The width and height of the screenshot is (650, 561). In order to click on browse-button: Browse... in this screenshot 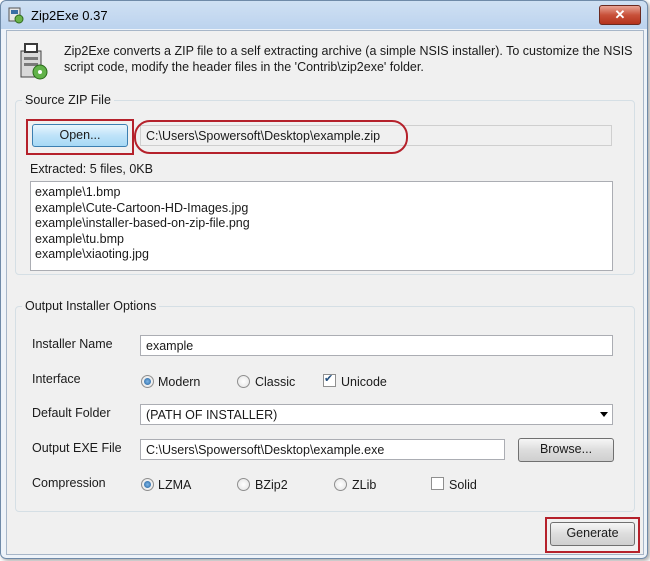, I will do `click(566, 450)`.